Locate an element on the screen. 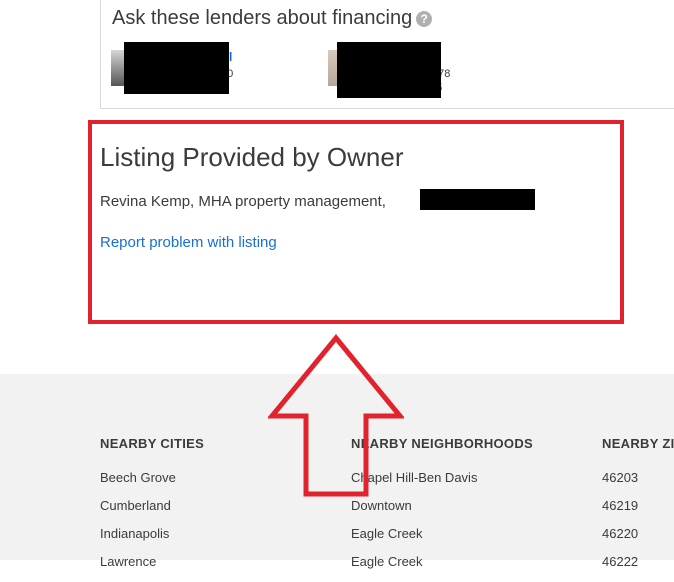 This screenshot has width=674, height=582. report-problem-link: Report problem with listing is located at coordinates (188, 242).